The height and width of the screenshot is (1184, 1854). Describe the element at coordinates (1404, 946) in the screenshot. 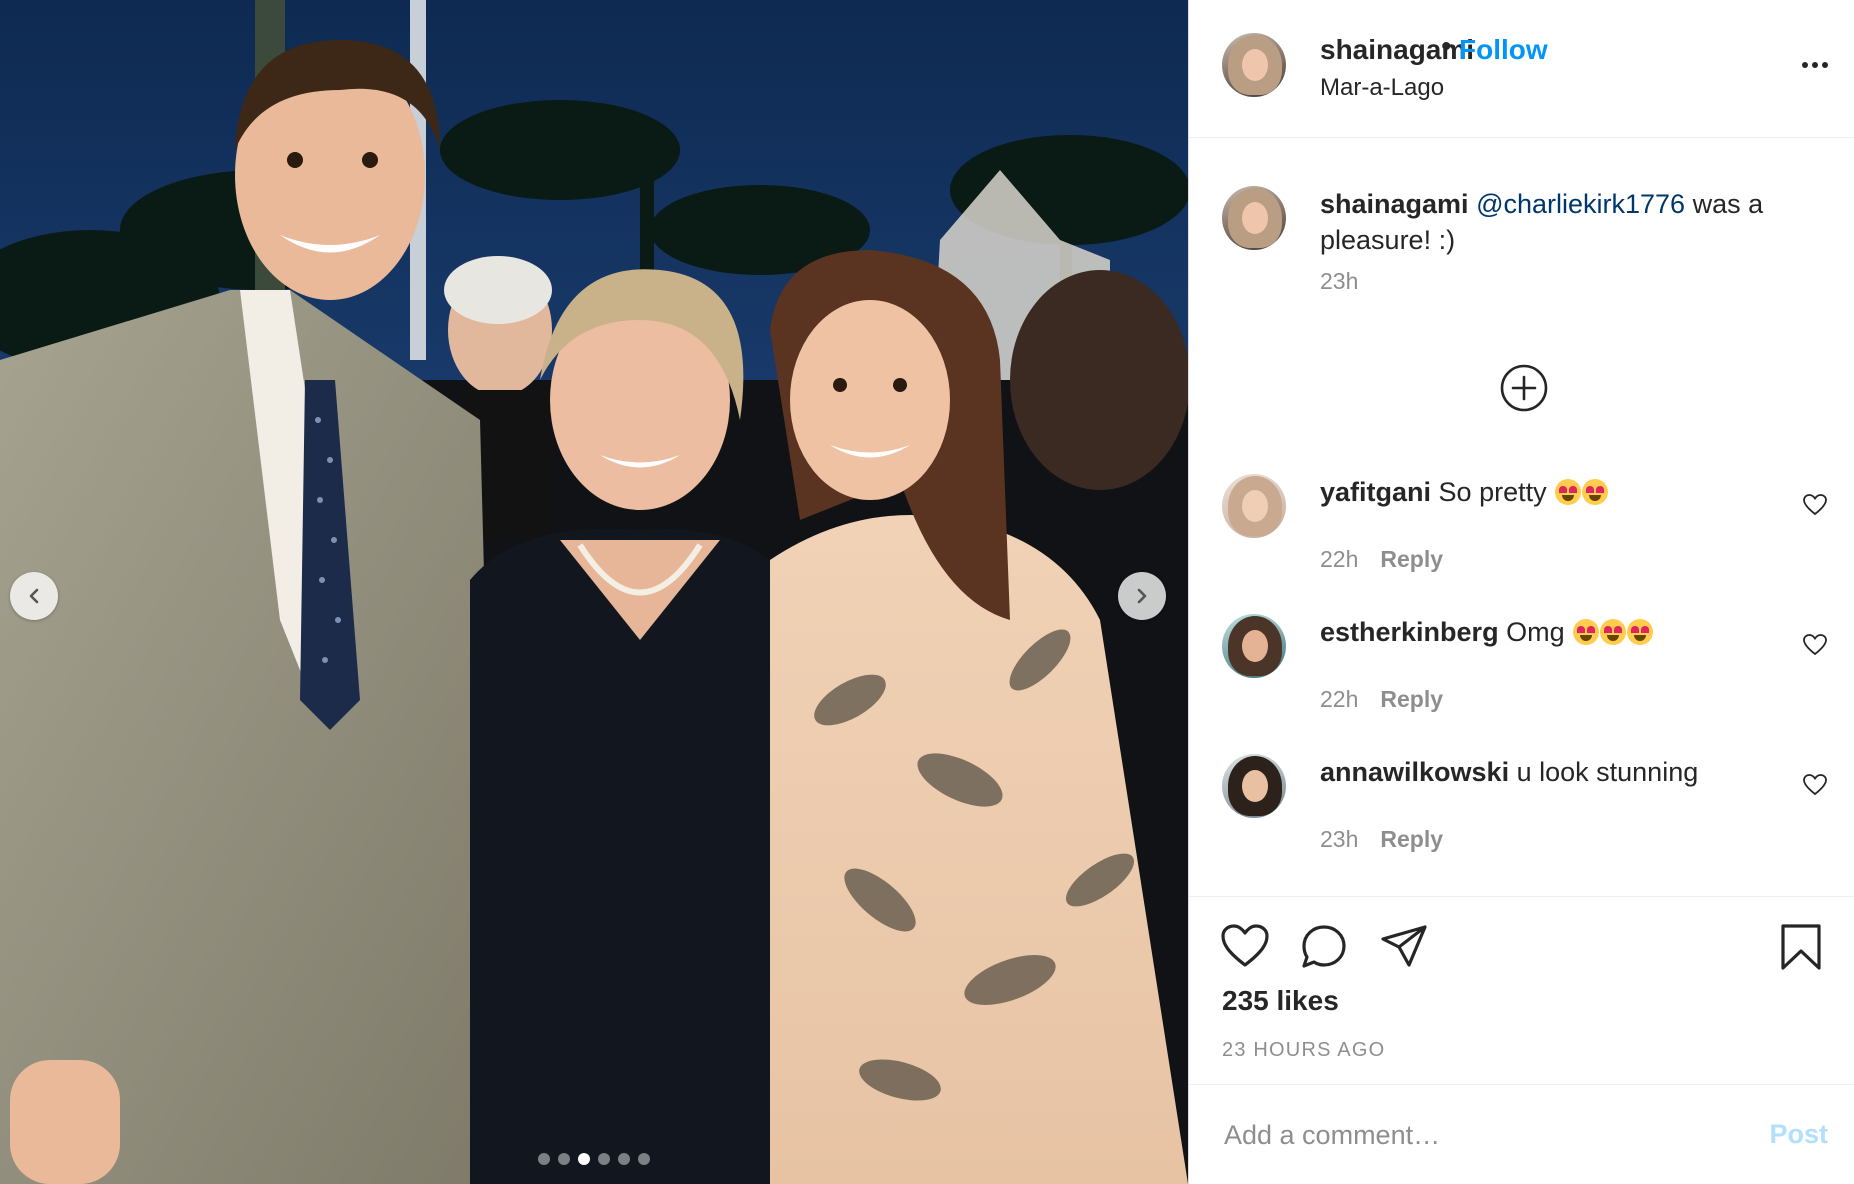

I see `paper-plane-icon` at that location.